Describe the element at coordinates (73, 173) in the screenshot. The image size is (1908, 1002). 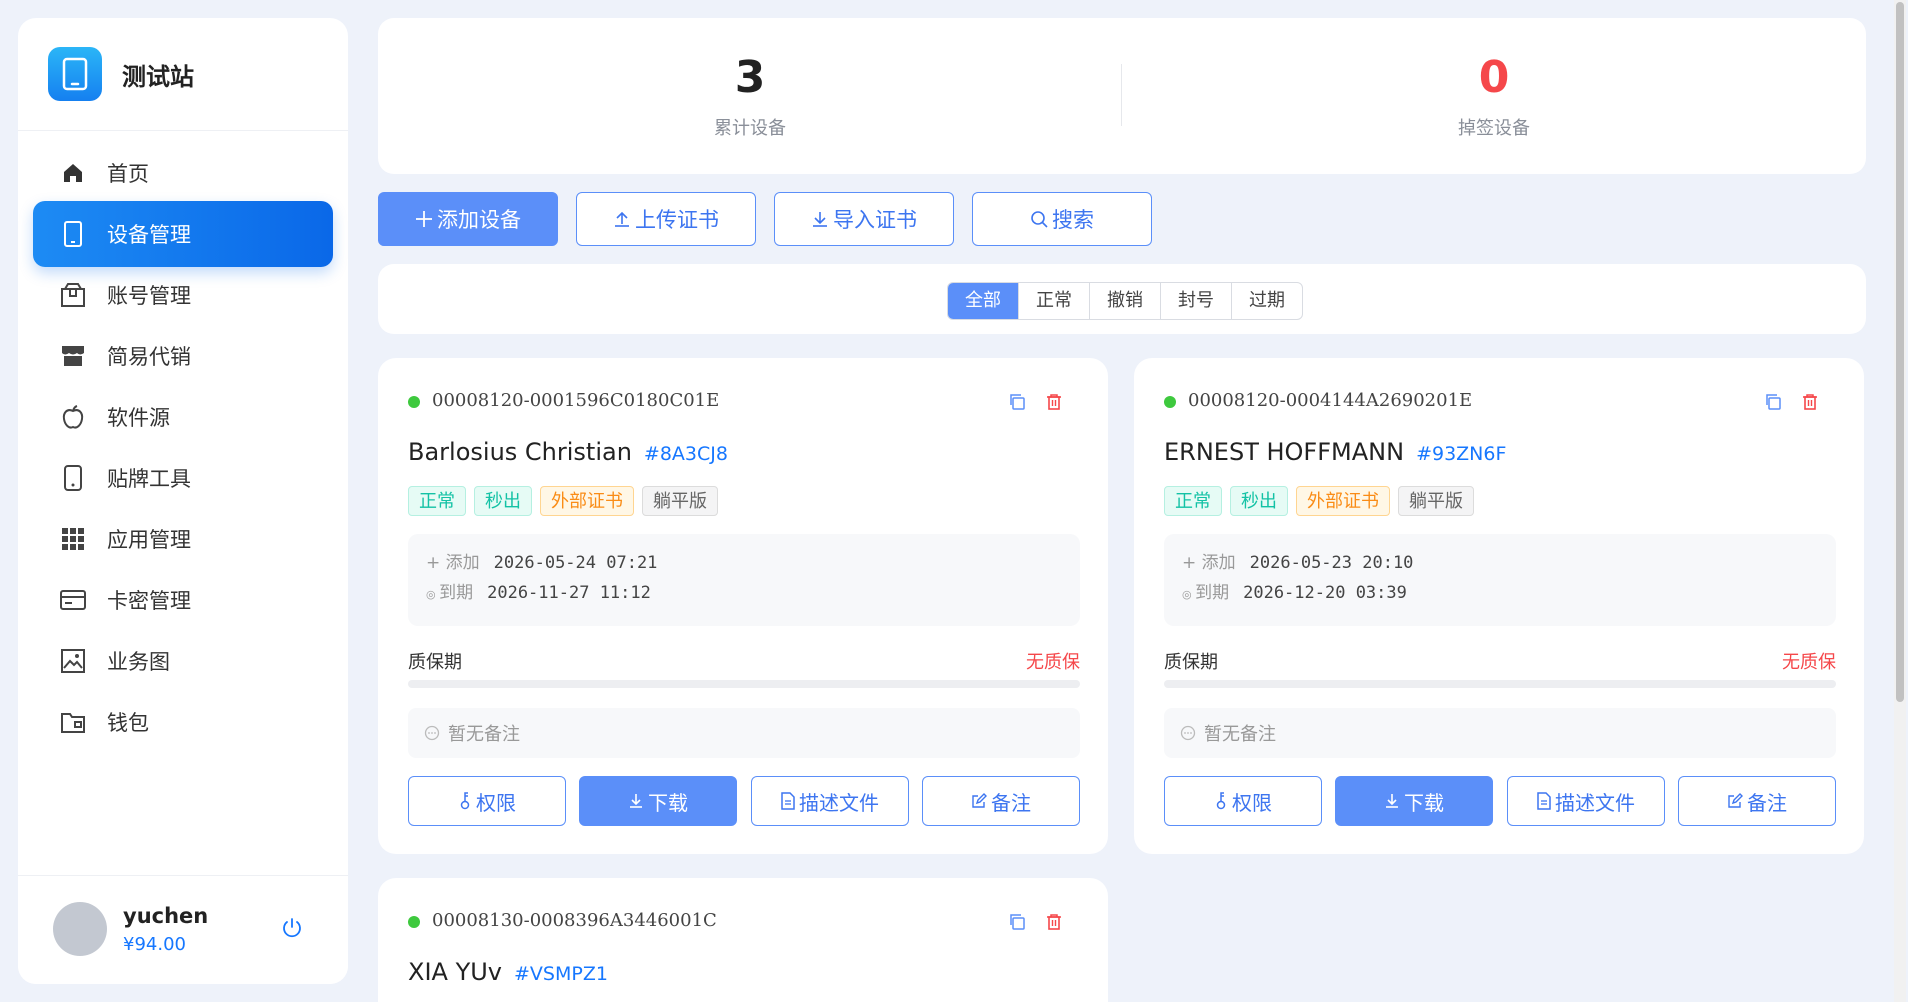
I see `home-icon` at that location.